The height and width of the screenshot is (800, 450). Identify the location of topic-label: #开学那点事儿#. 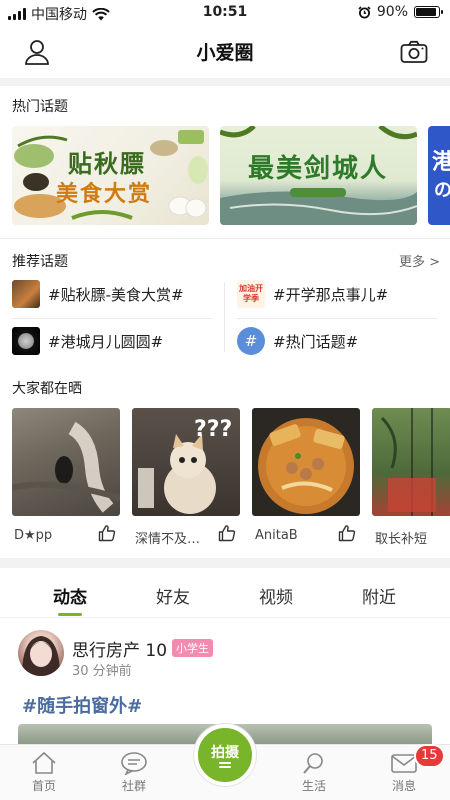
(331, 294).